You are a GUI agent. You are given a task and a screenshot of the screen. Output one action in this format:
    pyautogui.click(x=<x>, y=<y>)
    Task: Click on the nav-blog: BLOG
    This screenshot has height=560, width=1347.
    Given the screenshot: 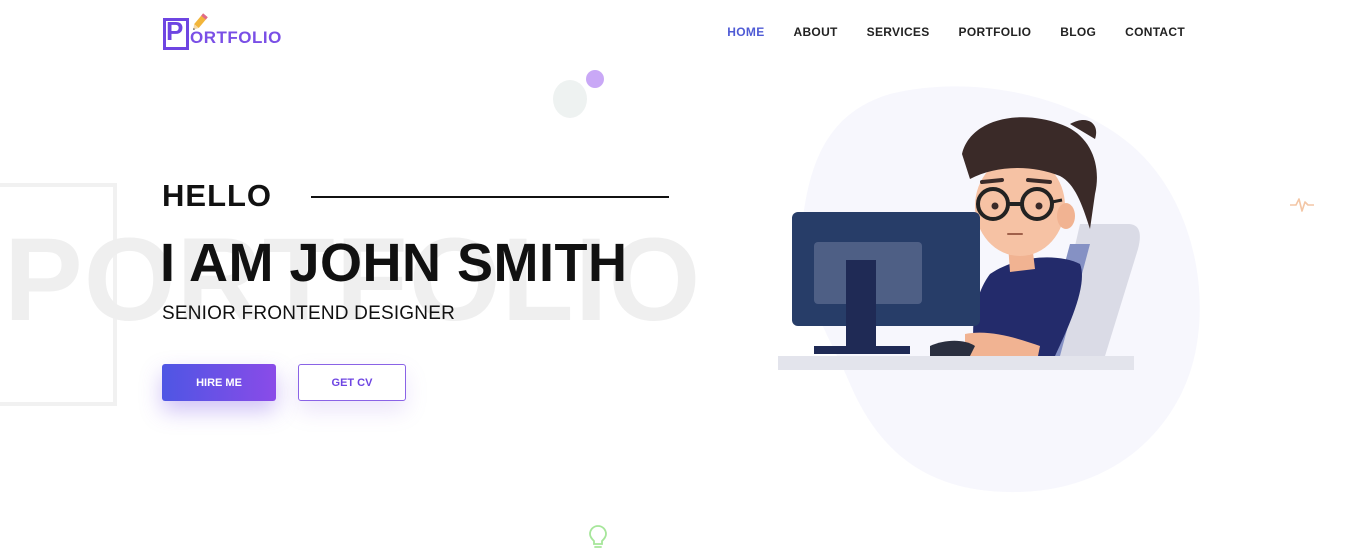 What is the action you would take?
    pyautogui.click(x=1078, y=32)
    